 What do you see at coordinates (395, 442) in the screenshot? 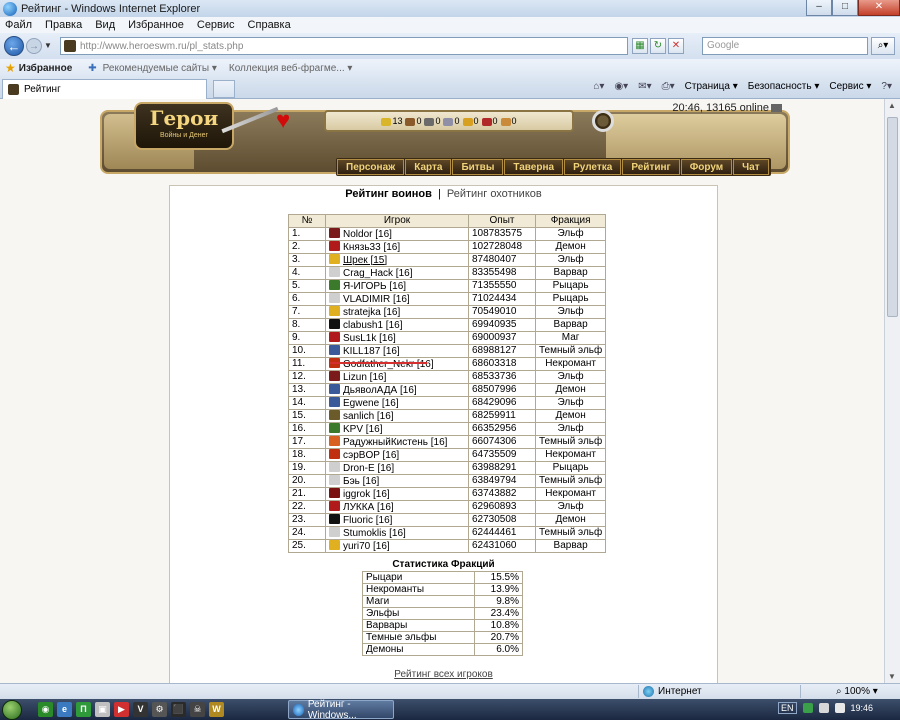
I see `player-link: РадужныйКистень [16]` at bounding box center [395, 442].